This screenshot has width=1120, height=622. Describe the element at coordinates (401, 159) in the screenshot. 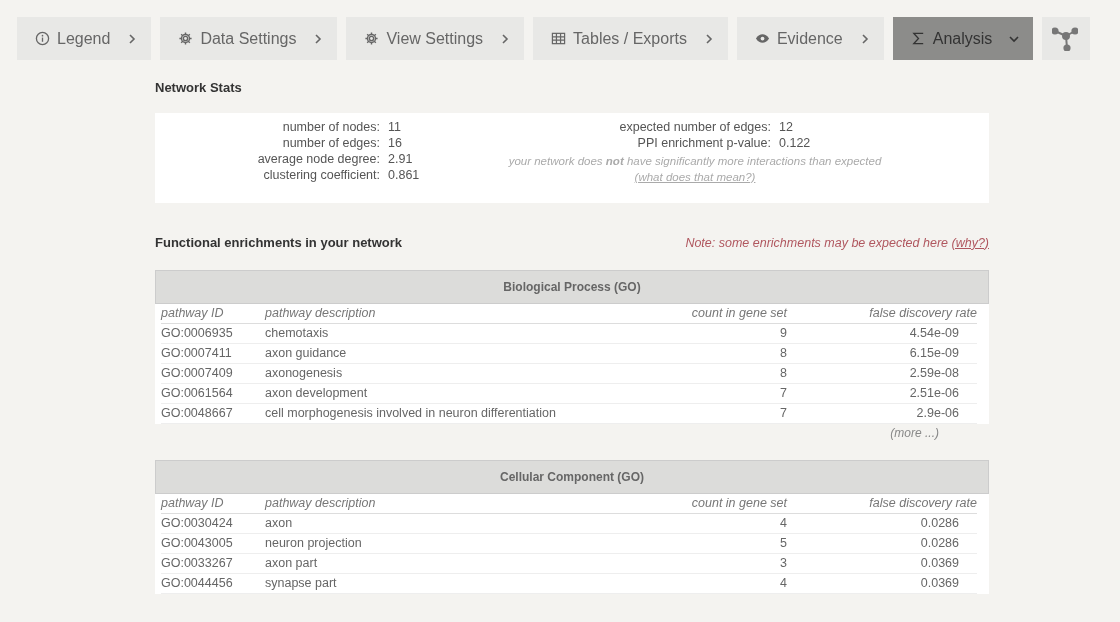

I see `stat-value: 2.91` at that location.